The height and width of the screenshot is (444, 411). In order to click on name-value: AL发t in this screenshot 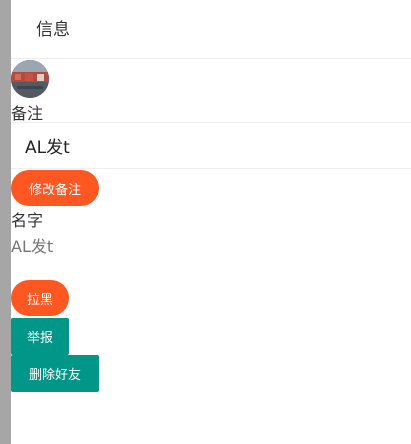, I will do `click(32, 246)`.